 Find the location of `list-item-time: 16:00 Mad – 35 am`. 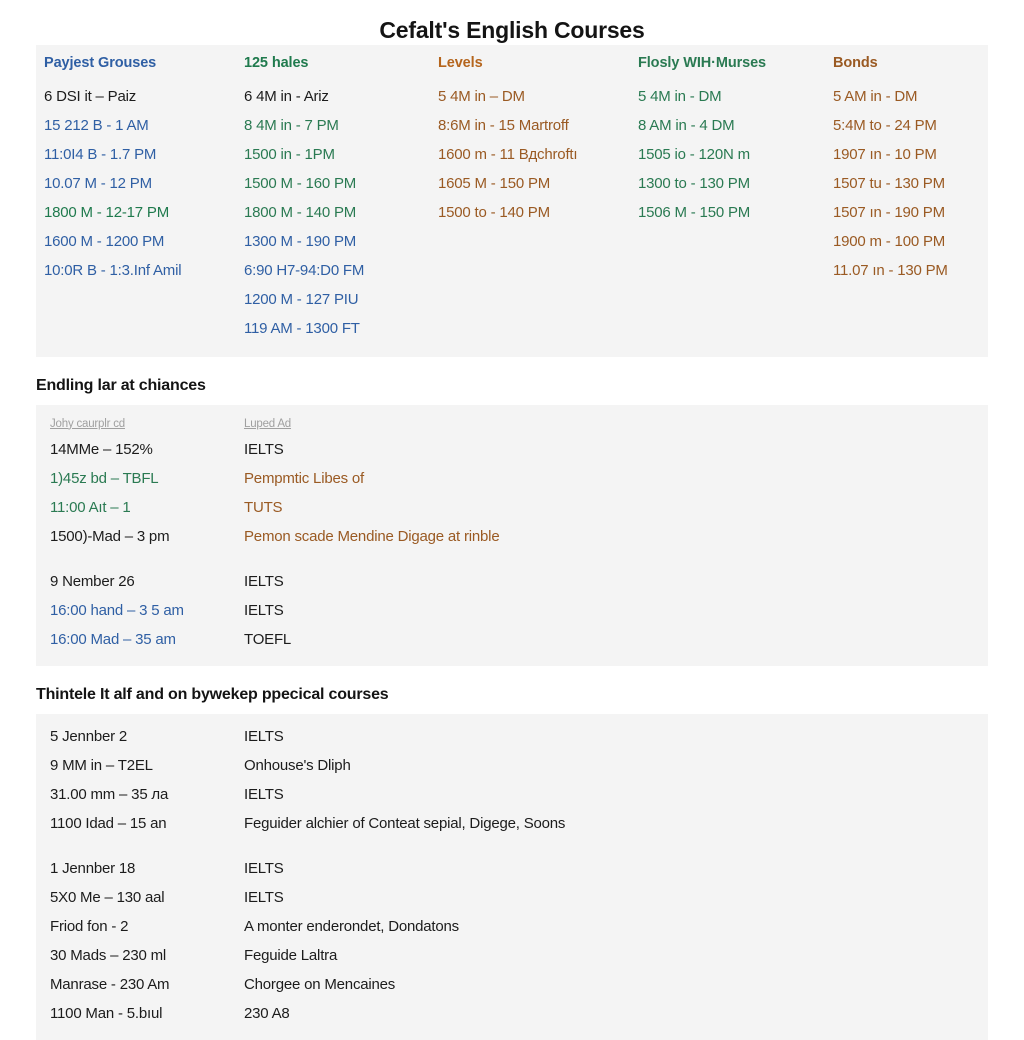

list-item-time: 16:00 Mad – 35 am is located at coordinates (113, 639).